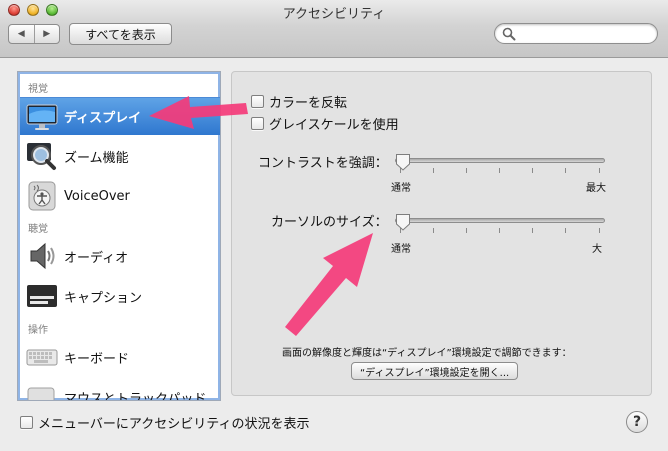 The image size is (668, 451). I want to click on menubar-status-checkbox, so click(26, 422).